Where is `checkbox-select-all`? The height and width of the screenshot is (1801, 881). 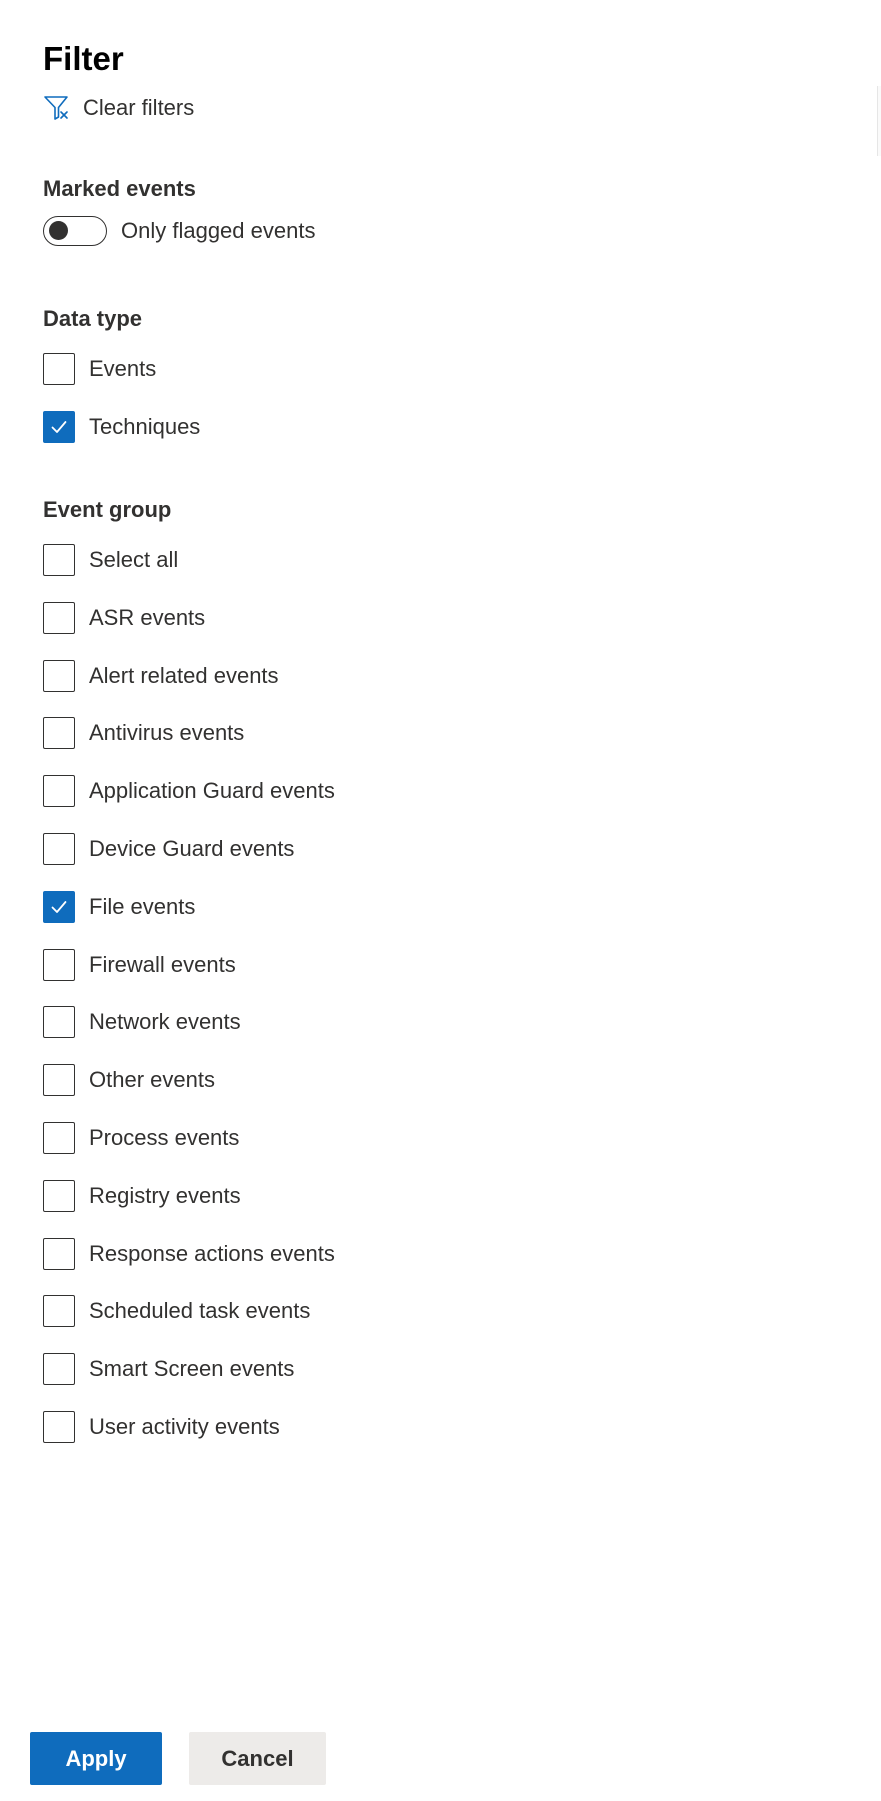 checkbox-select-all is located at coordinates (59, 560).